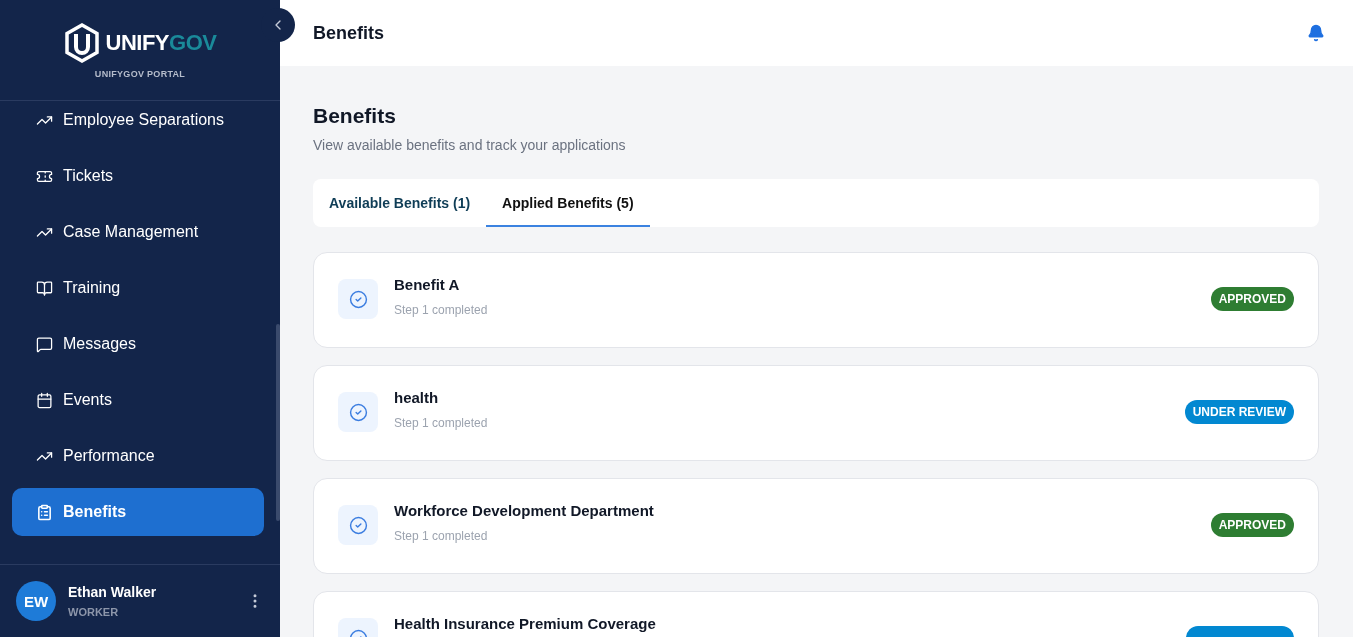 The width and height of the screenshot is (1353, 637). Describe the element at coordinates (348, 33) in the screenshot. I see `header-title: Benefits` at that location.